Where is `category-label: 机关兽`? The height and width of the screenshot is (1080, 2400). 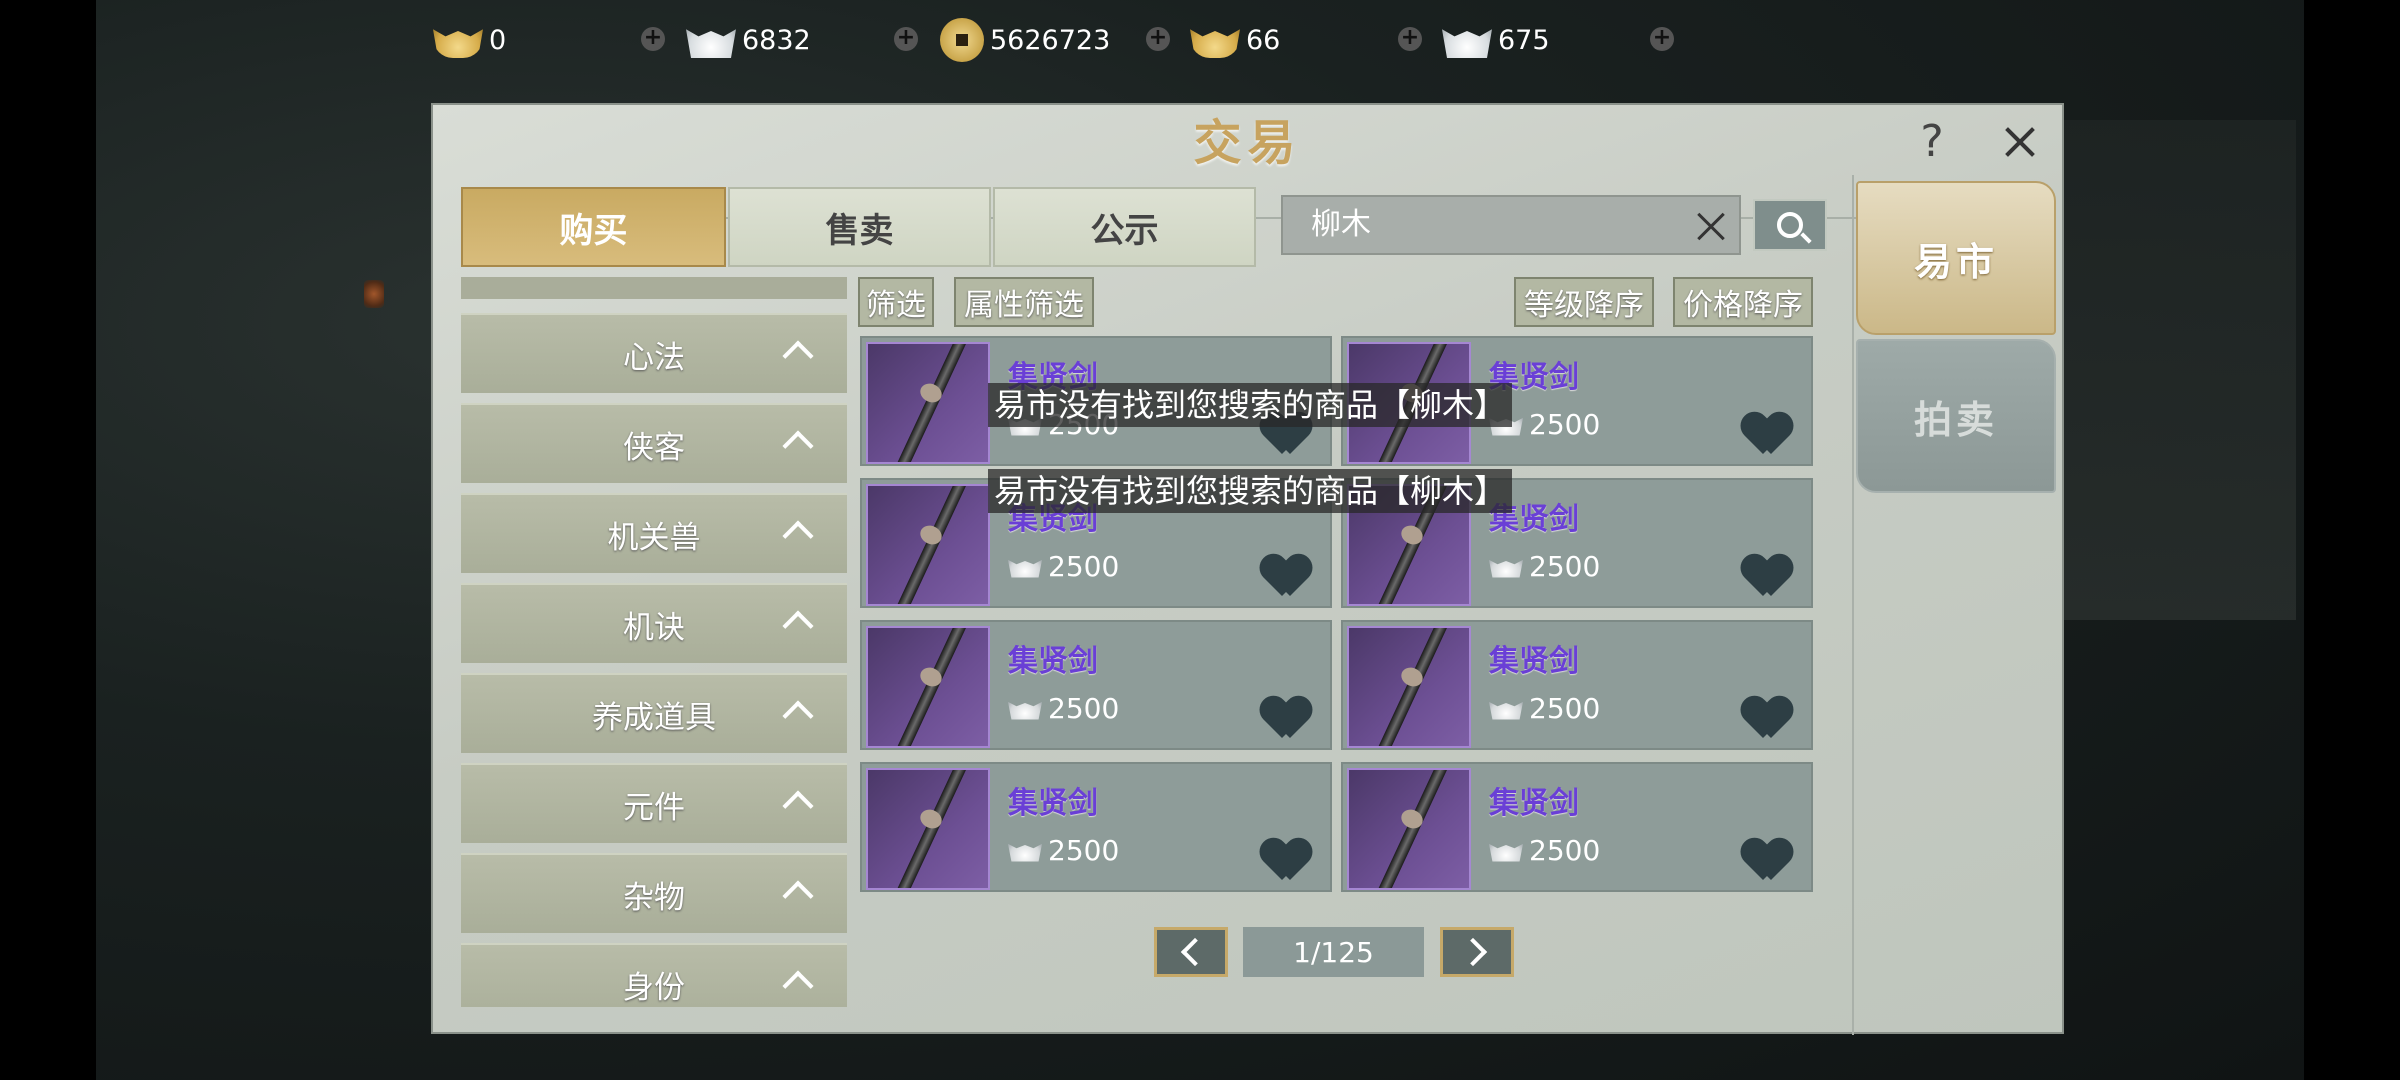
category-label: 机关兽 is located at coordinates (654, 537).